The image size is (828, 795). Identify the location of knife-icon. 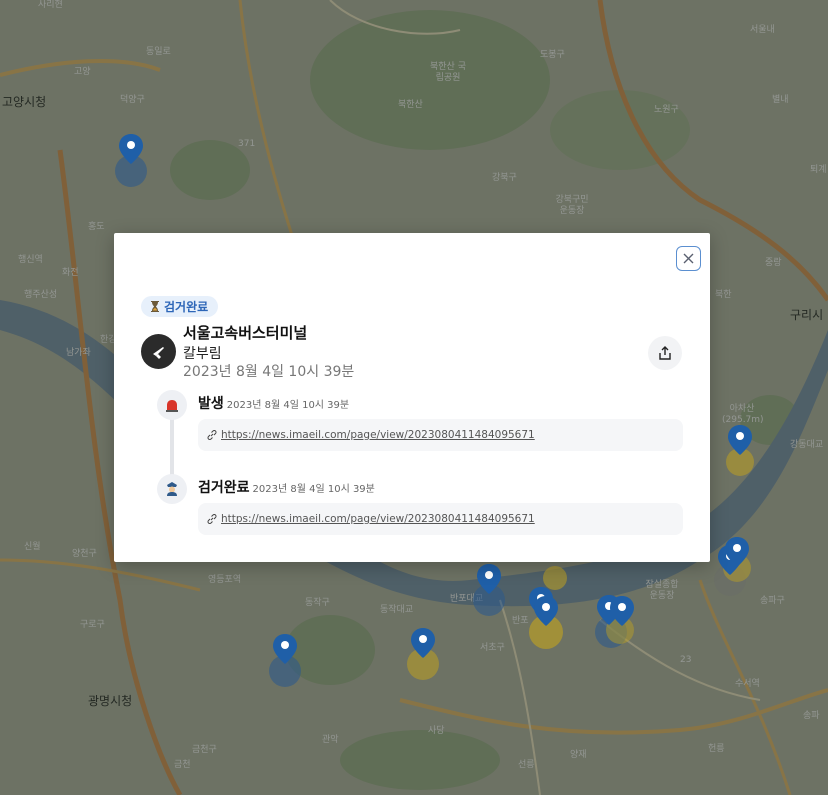
(158, 352).